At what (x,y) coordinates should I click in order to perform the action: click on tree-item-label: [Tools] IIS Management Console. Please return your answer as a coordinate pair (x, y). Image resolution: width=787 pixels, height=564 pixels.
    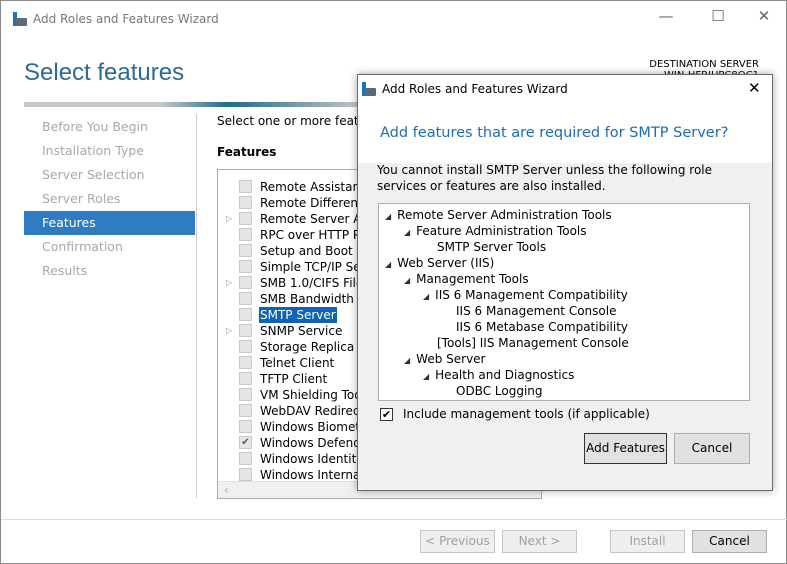
    Looking at the image, I should click on (533, 343).